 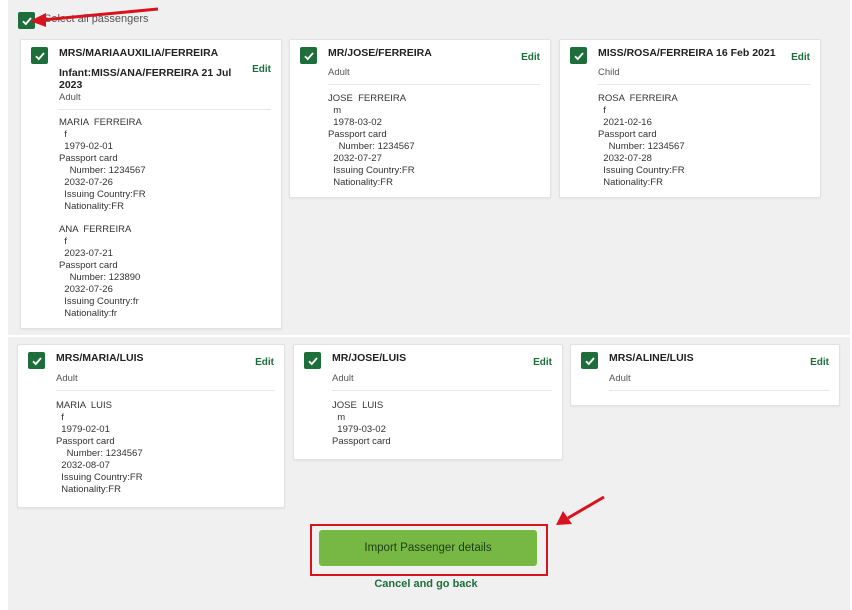 What do you see at coordinates (687, 53) in the screenshot?
I see `passenger-card-title: MISS/ROSA/FERREIRA 16 Feb 2021` at bounding box center [687, 53].